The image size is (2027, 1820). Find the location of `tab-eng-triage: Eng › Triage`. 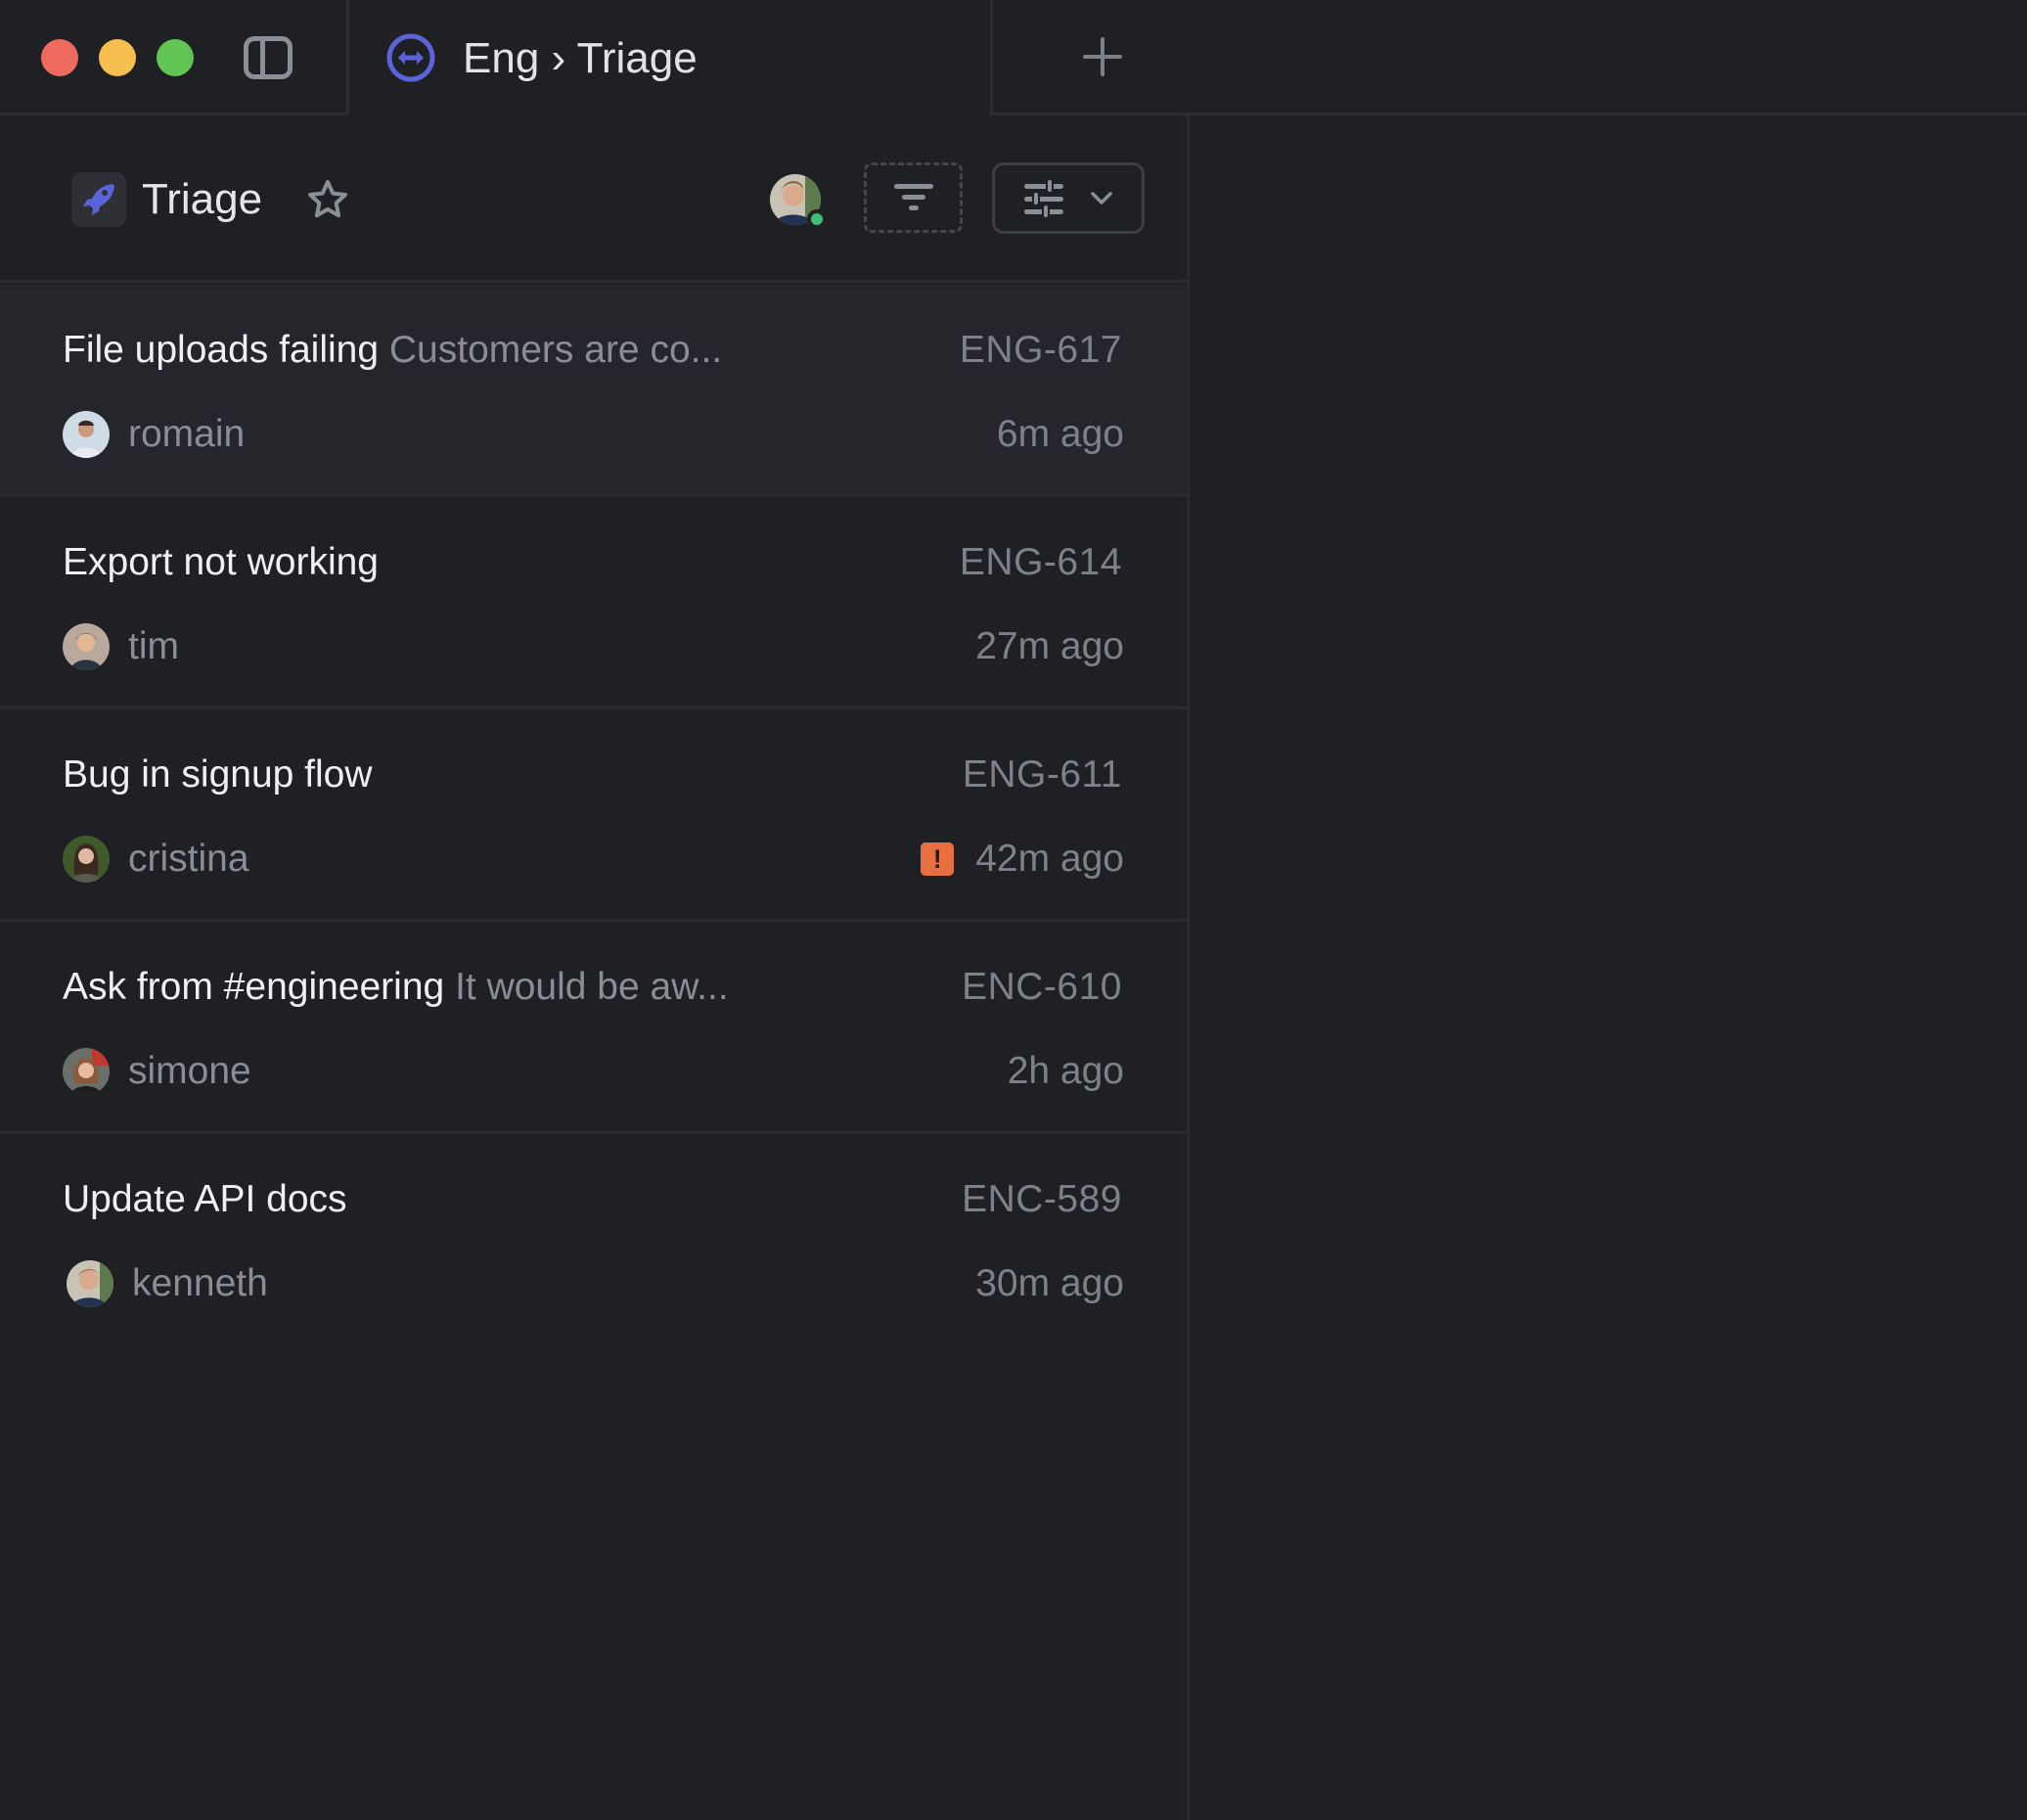

tab-eng-triage: Eng › Triage is located at coordinates (670, 57).